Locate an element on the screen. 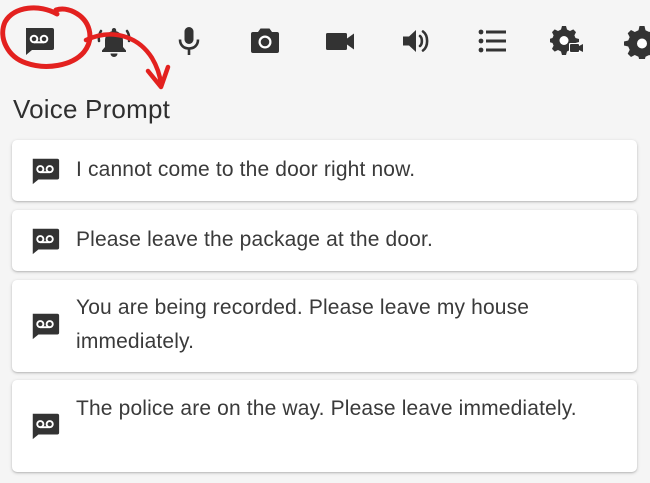 This screenshot has height=483, width=650. settings-tab-button is located at coordinates (637, 41).